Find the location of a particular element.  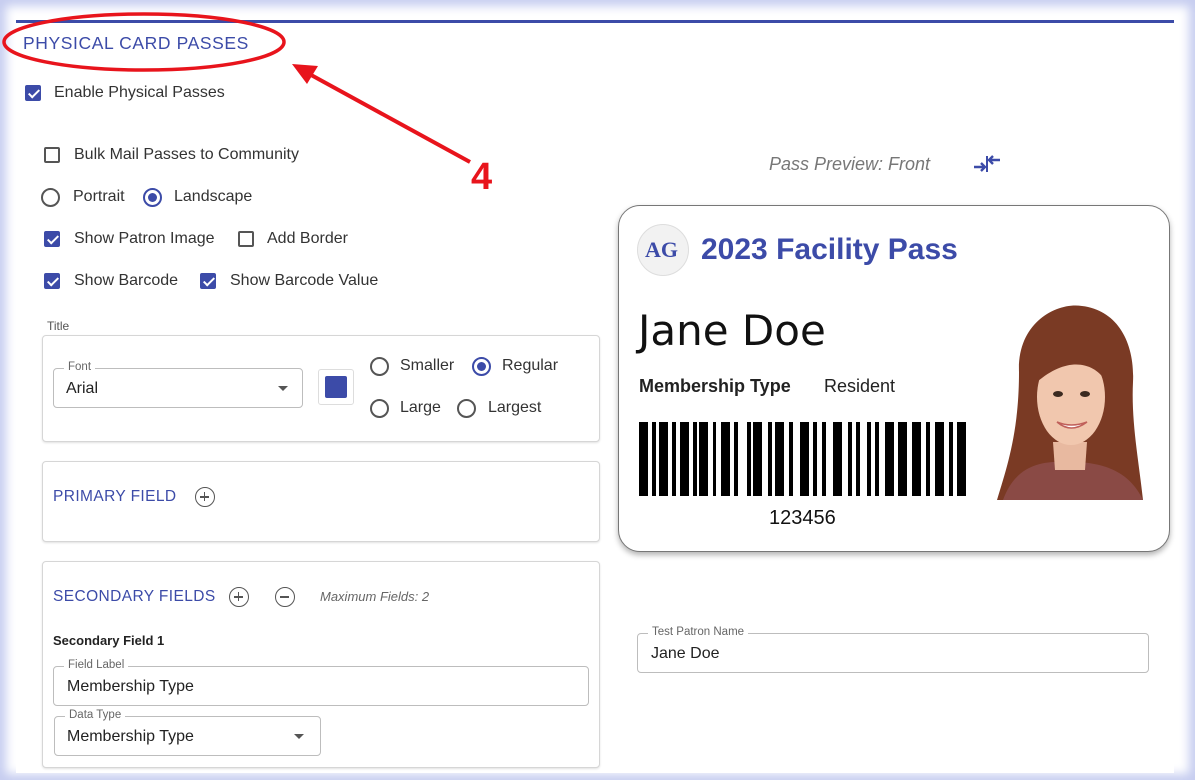

annotation-arrow-line is located at coordinates (386, 116).